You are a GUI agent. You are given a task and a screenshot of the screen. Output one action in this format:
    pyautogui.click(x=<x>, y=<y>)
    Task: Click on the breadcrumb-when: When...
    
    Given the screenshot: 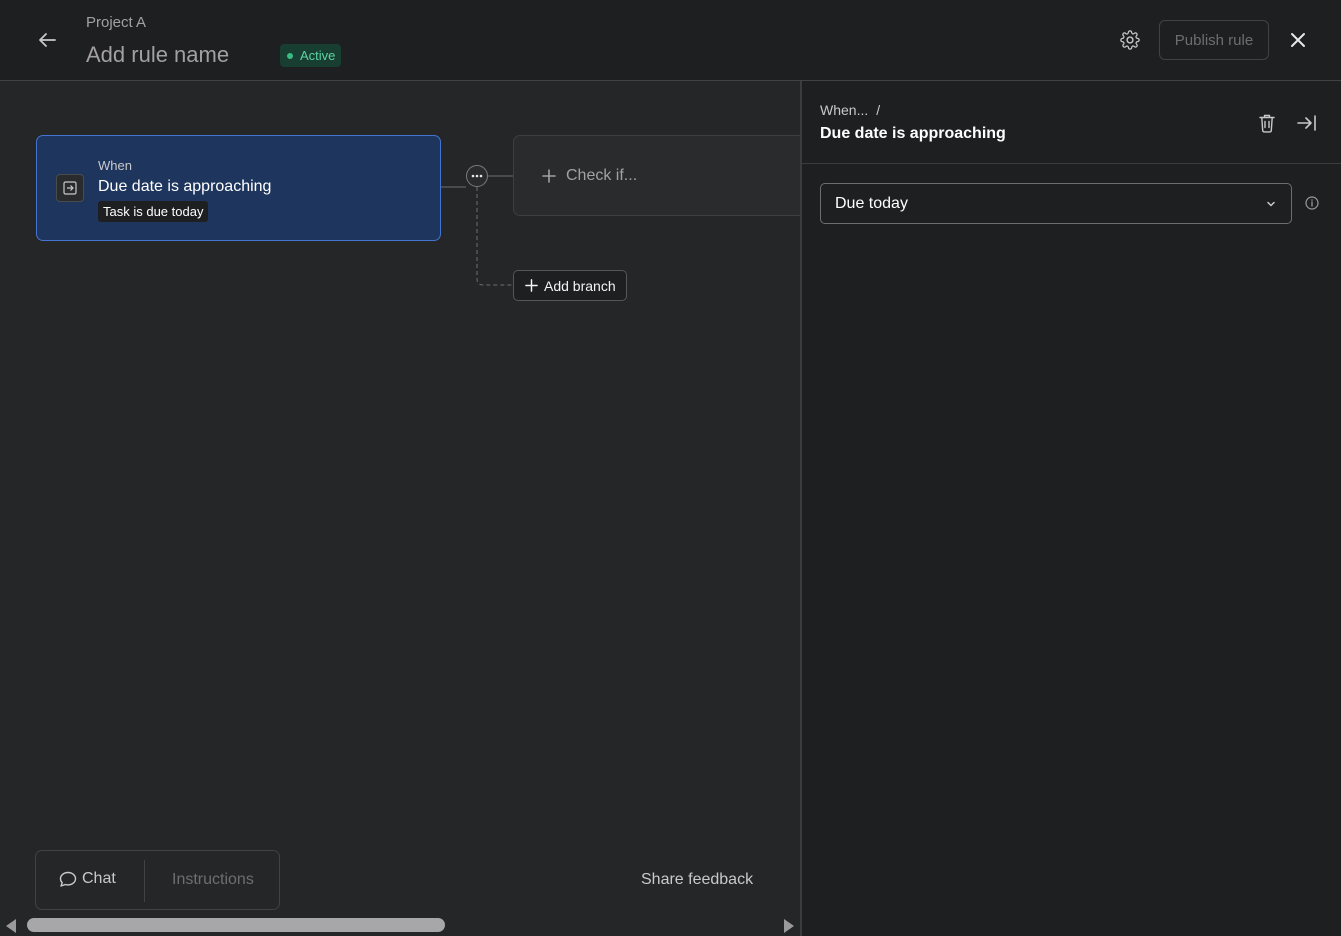 What is the action you would take?
    pyautogui.click(x=844, y=110)
    